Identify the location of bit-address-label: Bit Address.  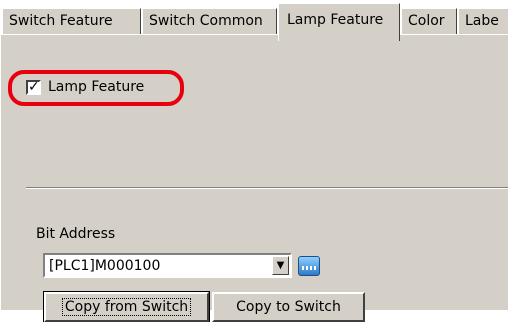
(76, 234).